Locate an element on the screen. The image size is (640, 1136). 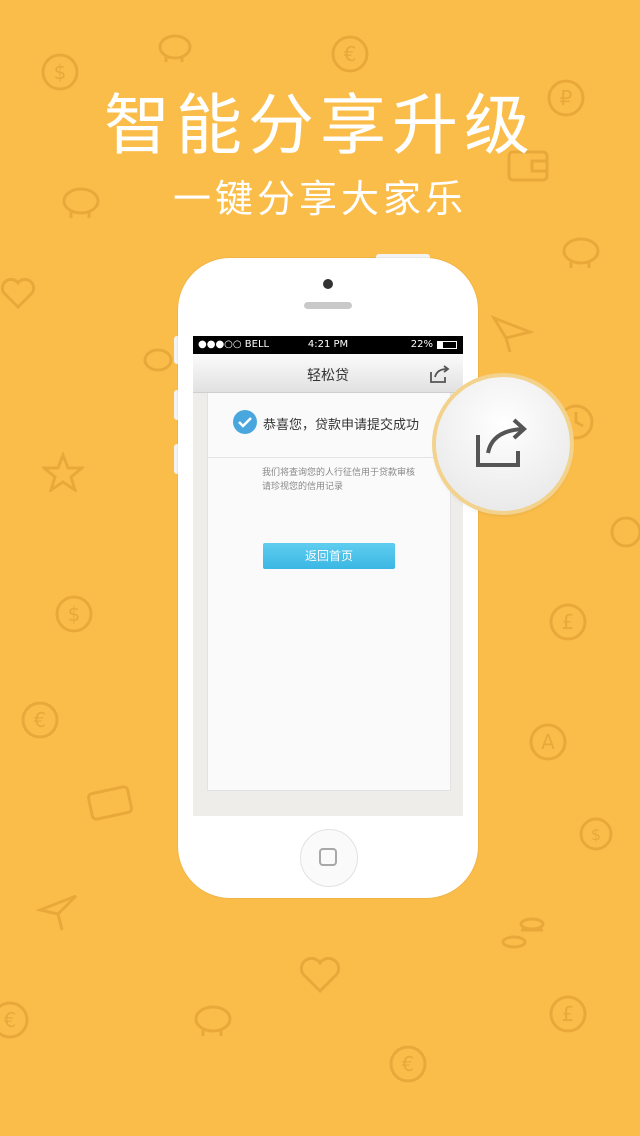
coins-icon is located at coordinates (524, 934).